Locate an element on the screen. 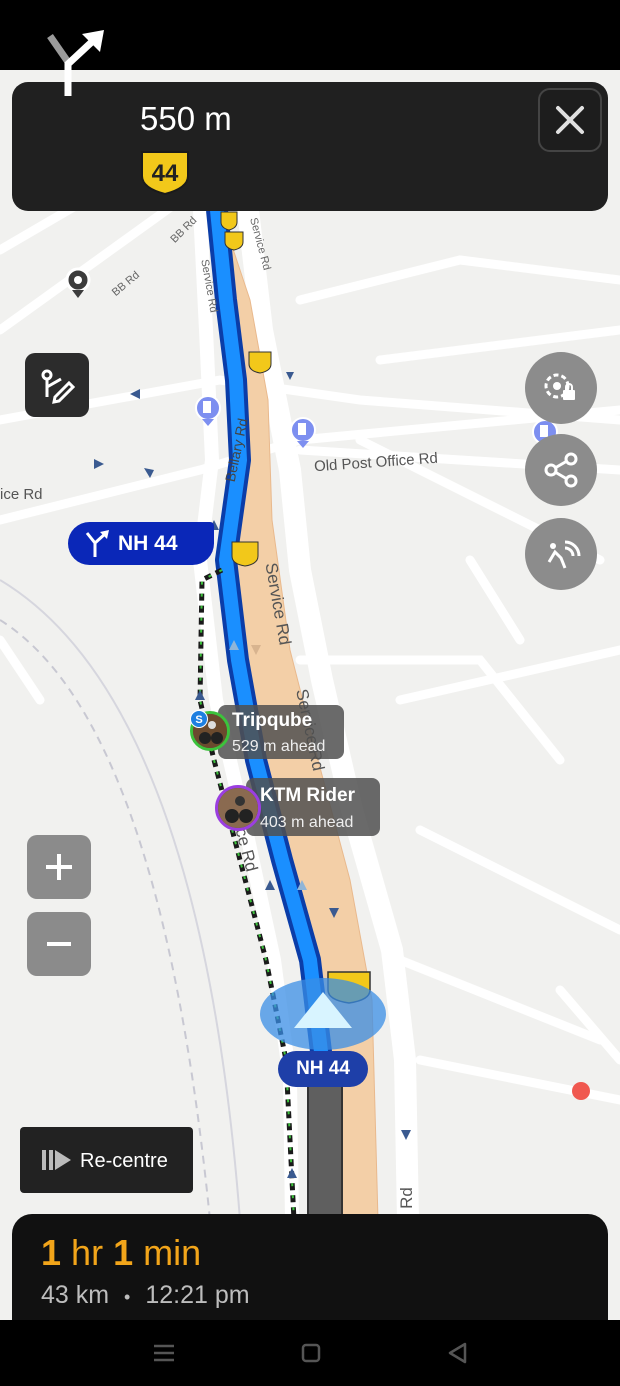 This screenshot has height=1386, width=620. turn-callout: NH 44 is located at coordinates (141, 543).